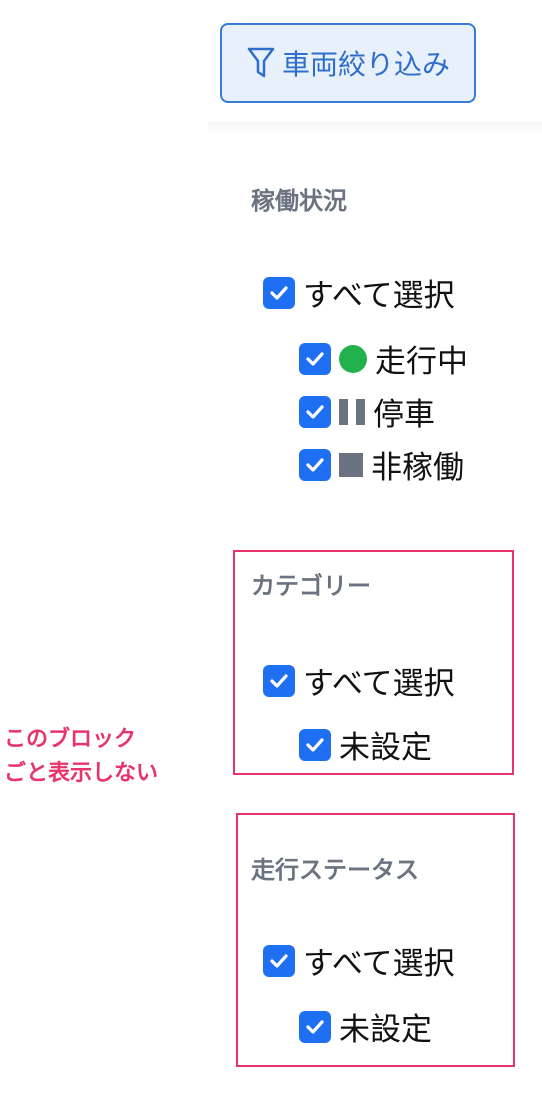 The width and height of the screenshot is (542, 1094). What do you see at coordinates (375, 128) in the screenshot?
I see `panel-top-divider` at bounding box center [375, 128].